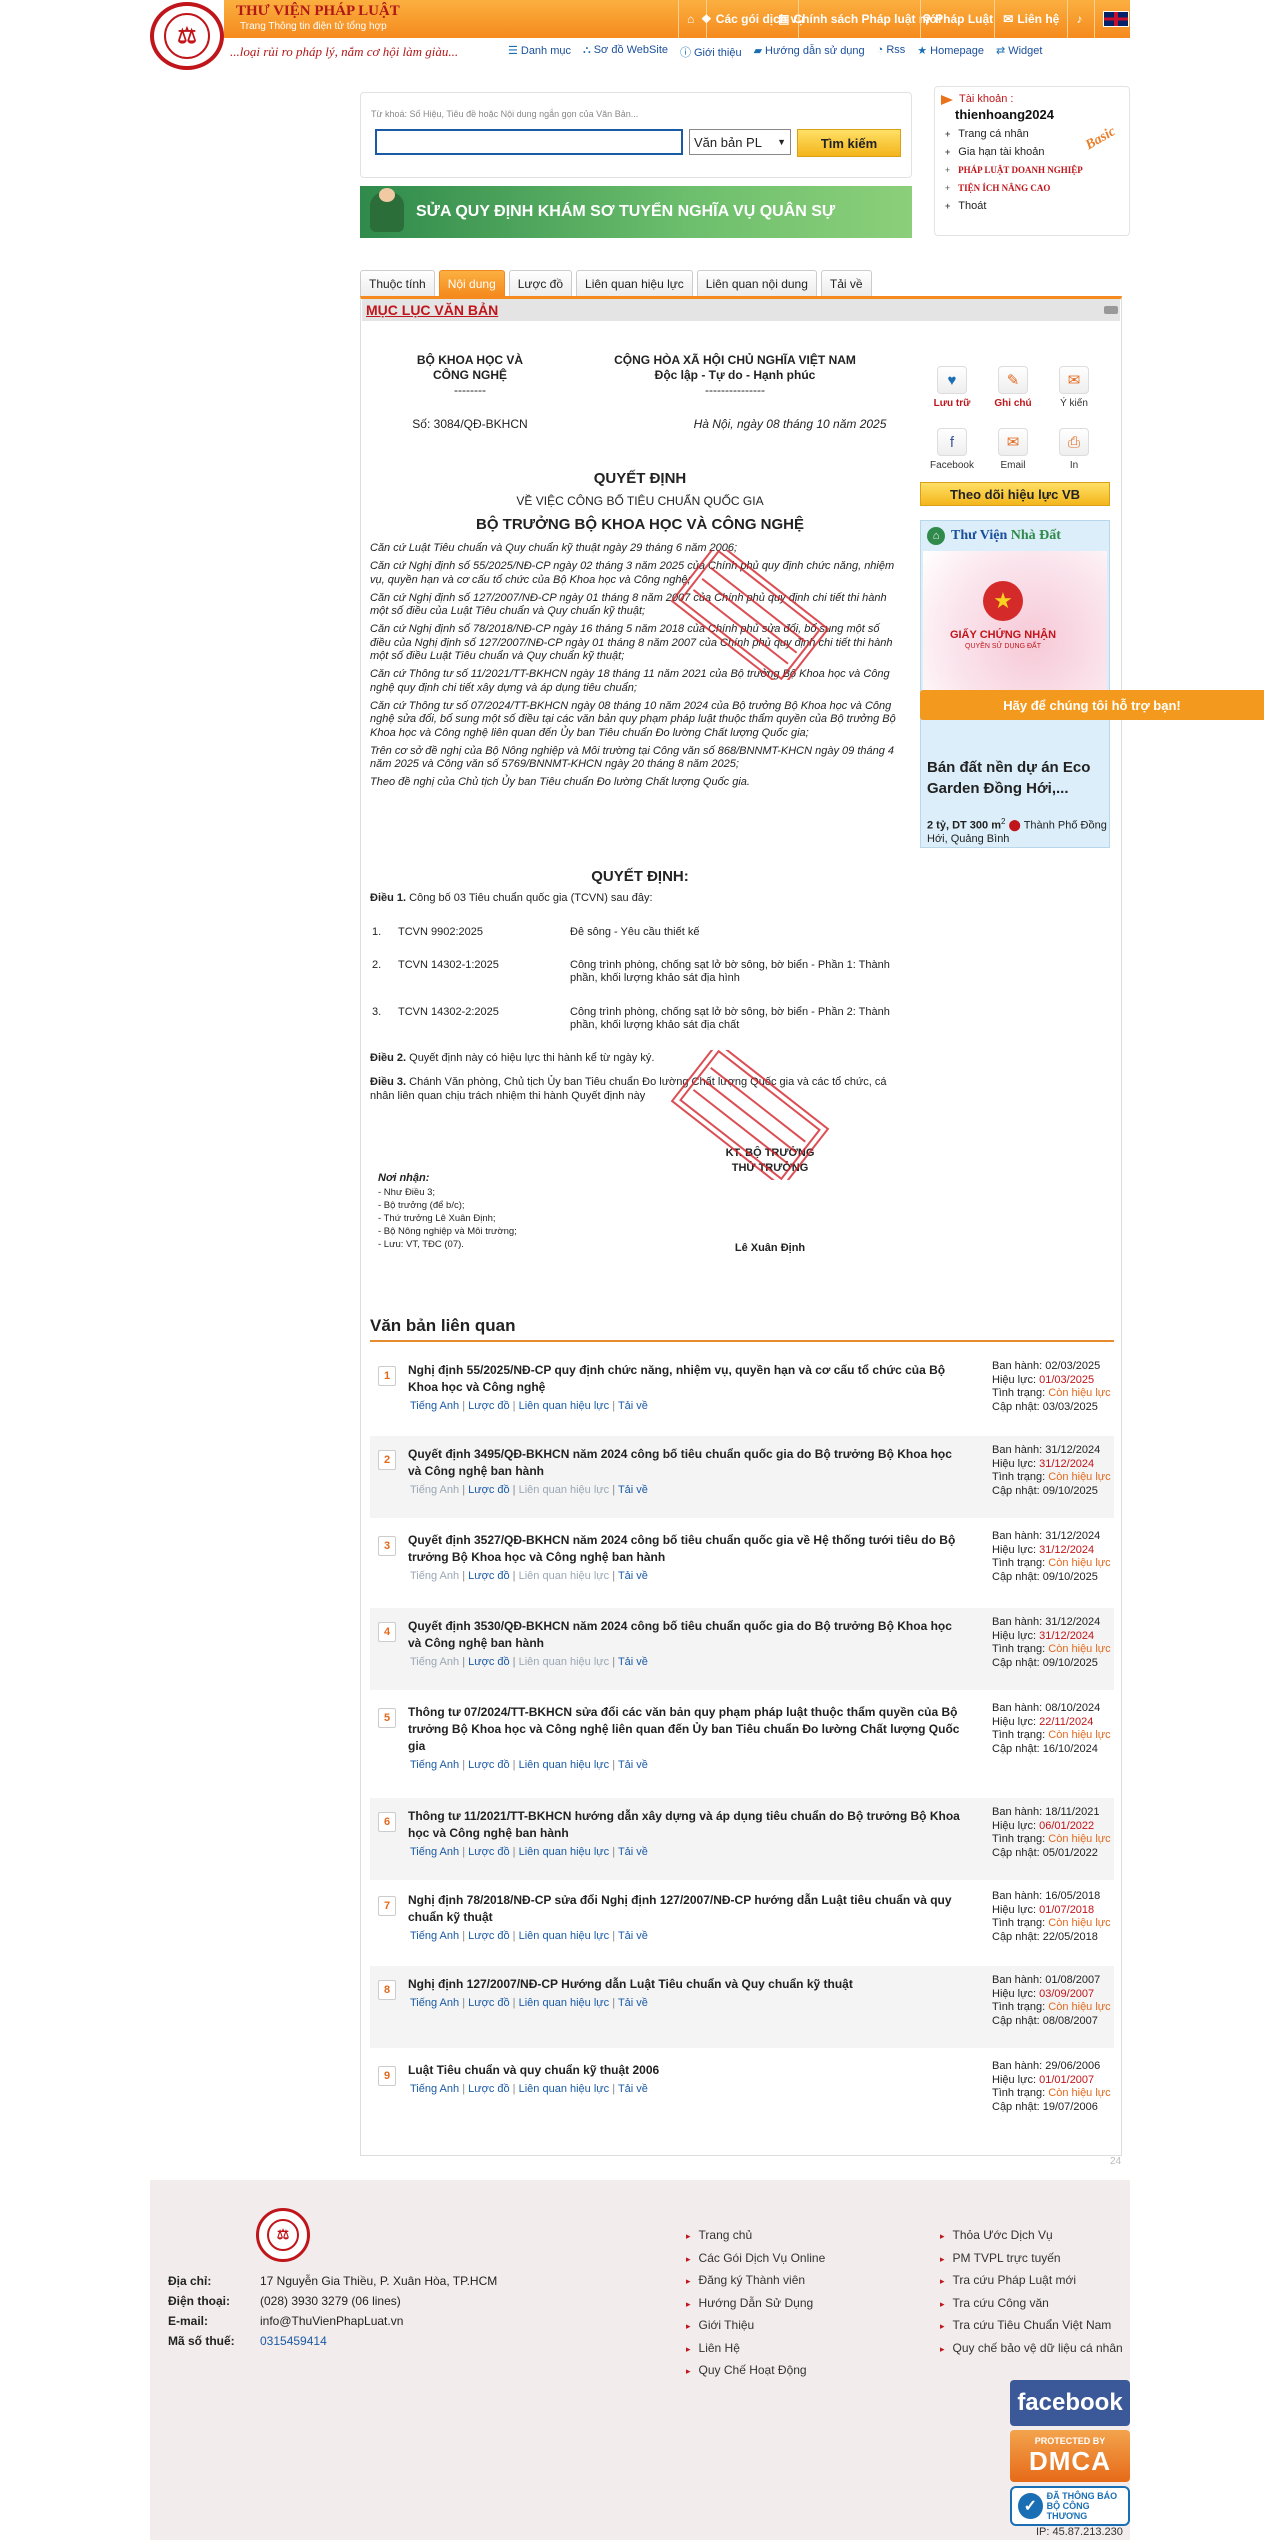 The width and height of the screenshot is (1280, 2540). I want to click on tab-5: Tải về, so click(846, 283).